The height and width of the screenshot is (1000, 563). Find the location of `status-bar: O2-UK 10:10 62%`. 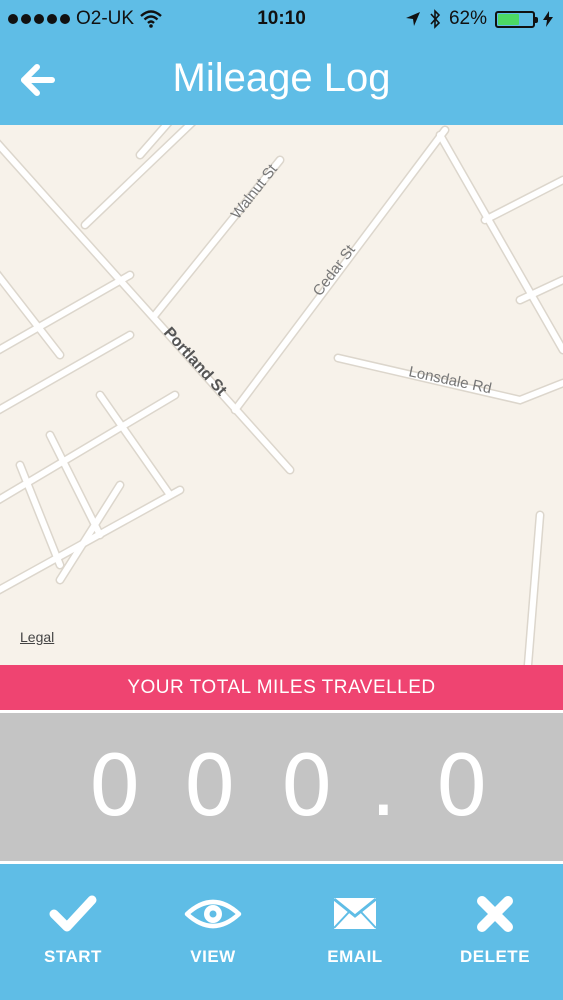

status-bar: O2-UK 10:10 62% is located at coordinates (281, 19).